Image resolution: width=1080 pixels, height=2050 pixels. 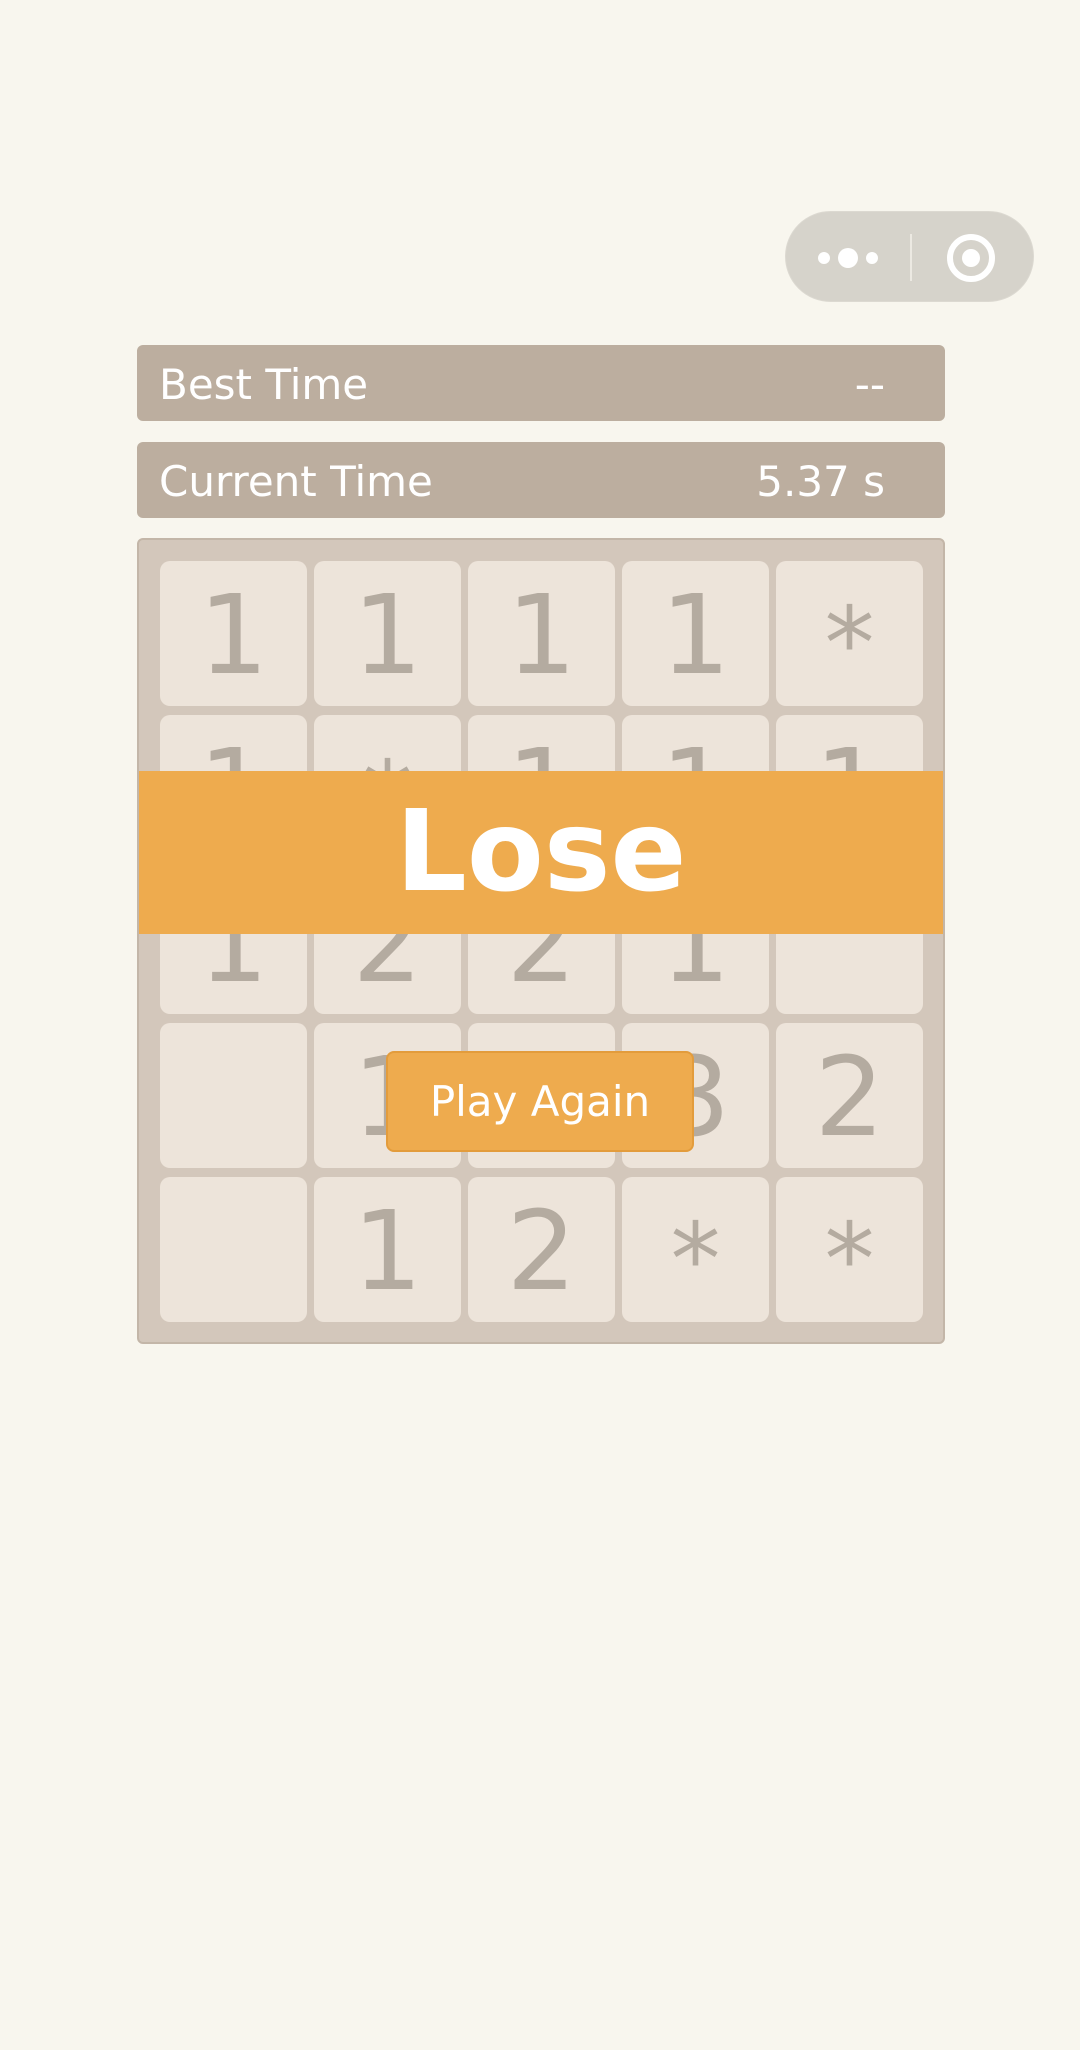 I want to click on best-time-value: --, so click(x=869, y=384).